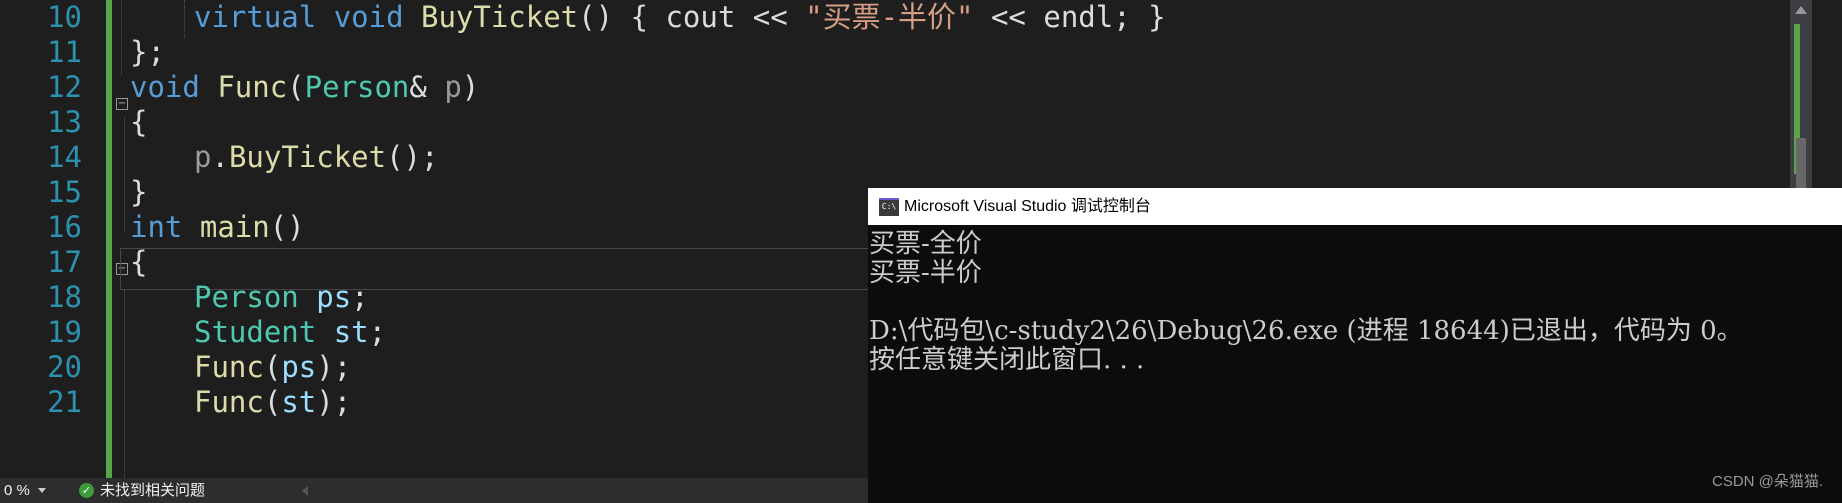 Image resolution: width=1842 pixels, height=503 pixels. What do you see at coordinates (17, 490) in the screenshot?
I see `zoom-level: 0 %` at bounding box center [17, 490].